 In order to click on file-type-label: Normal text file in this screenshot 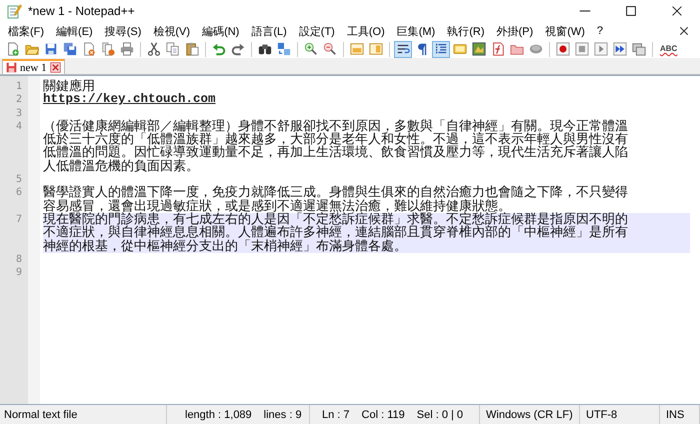, I will do `click(41, 414)`.